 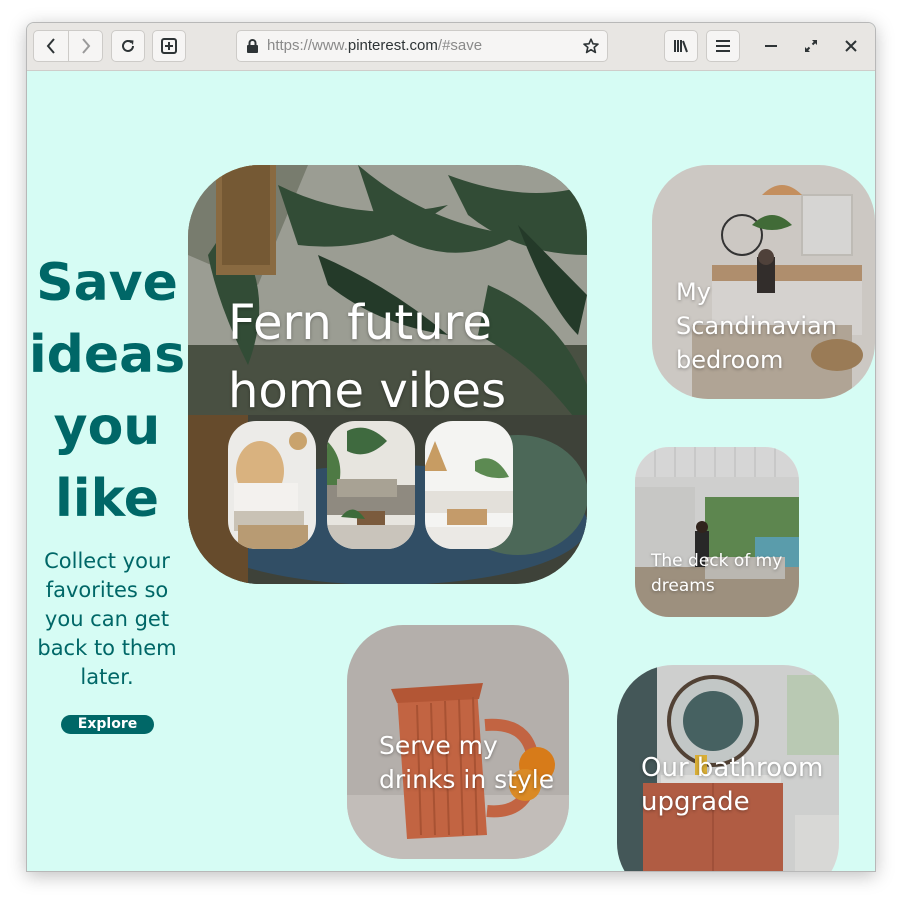 What do you see at coordinates (732, 785) in the screenshot?
I see `bathroom-label: Our bathroom upgrade` at bounding box center [732, 785].